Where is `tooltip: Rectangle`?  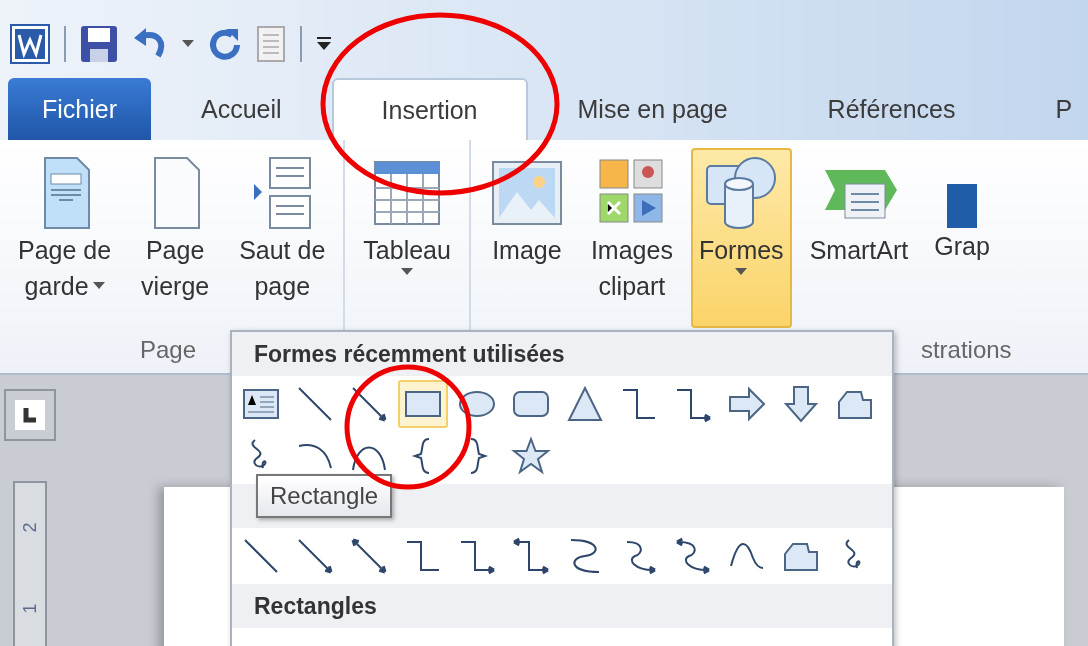 tooltip: Rectangle is located at coordinates (324, 496).